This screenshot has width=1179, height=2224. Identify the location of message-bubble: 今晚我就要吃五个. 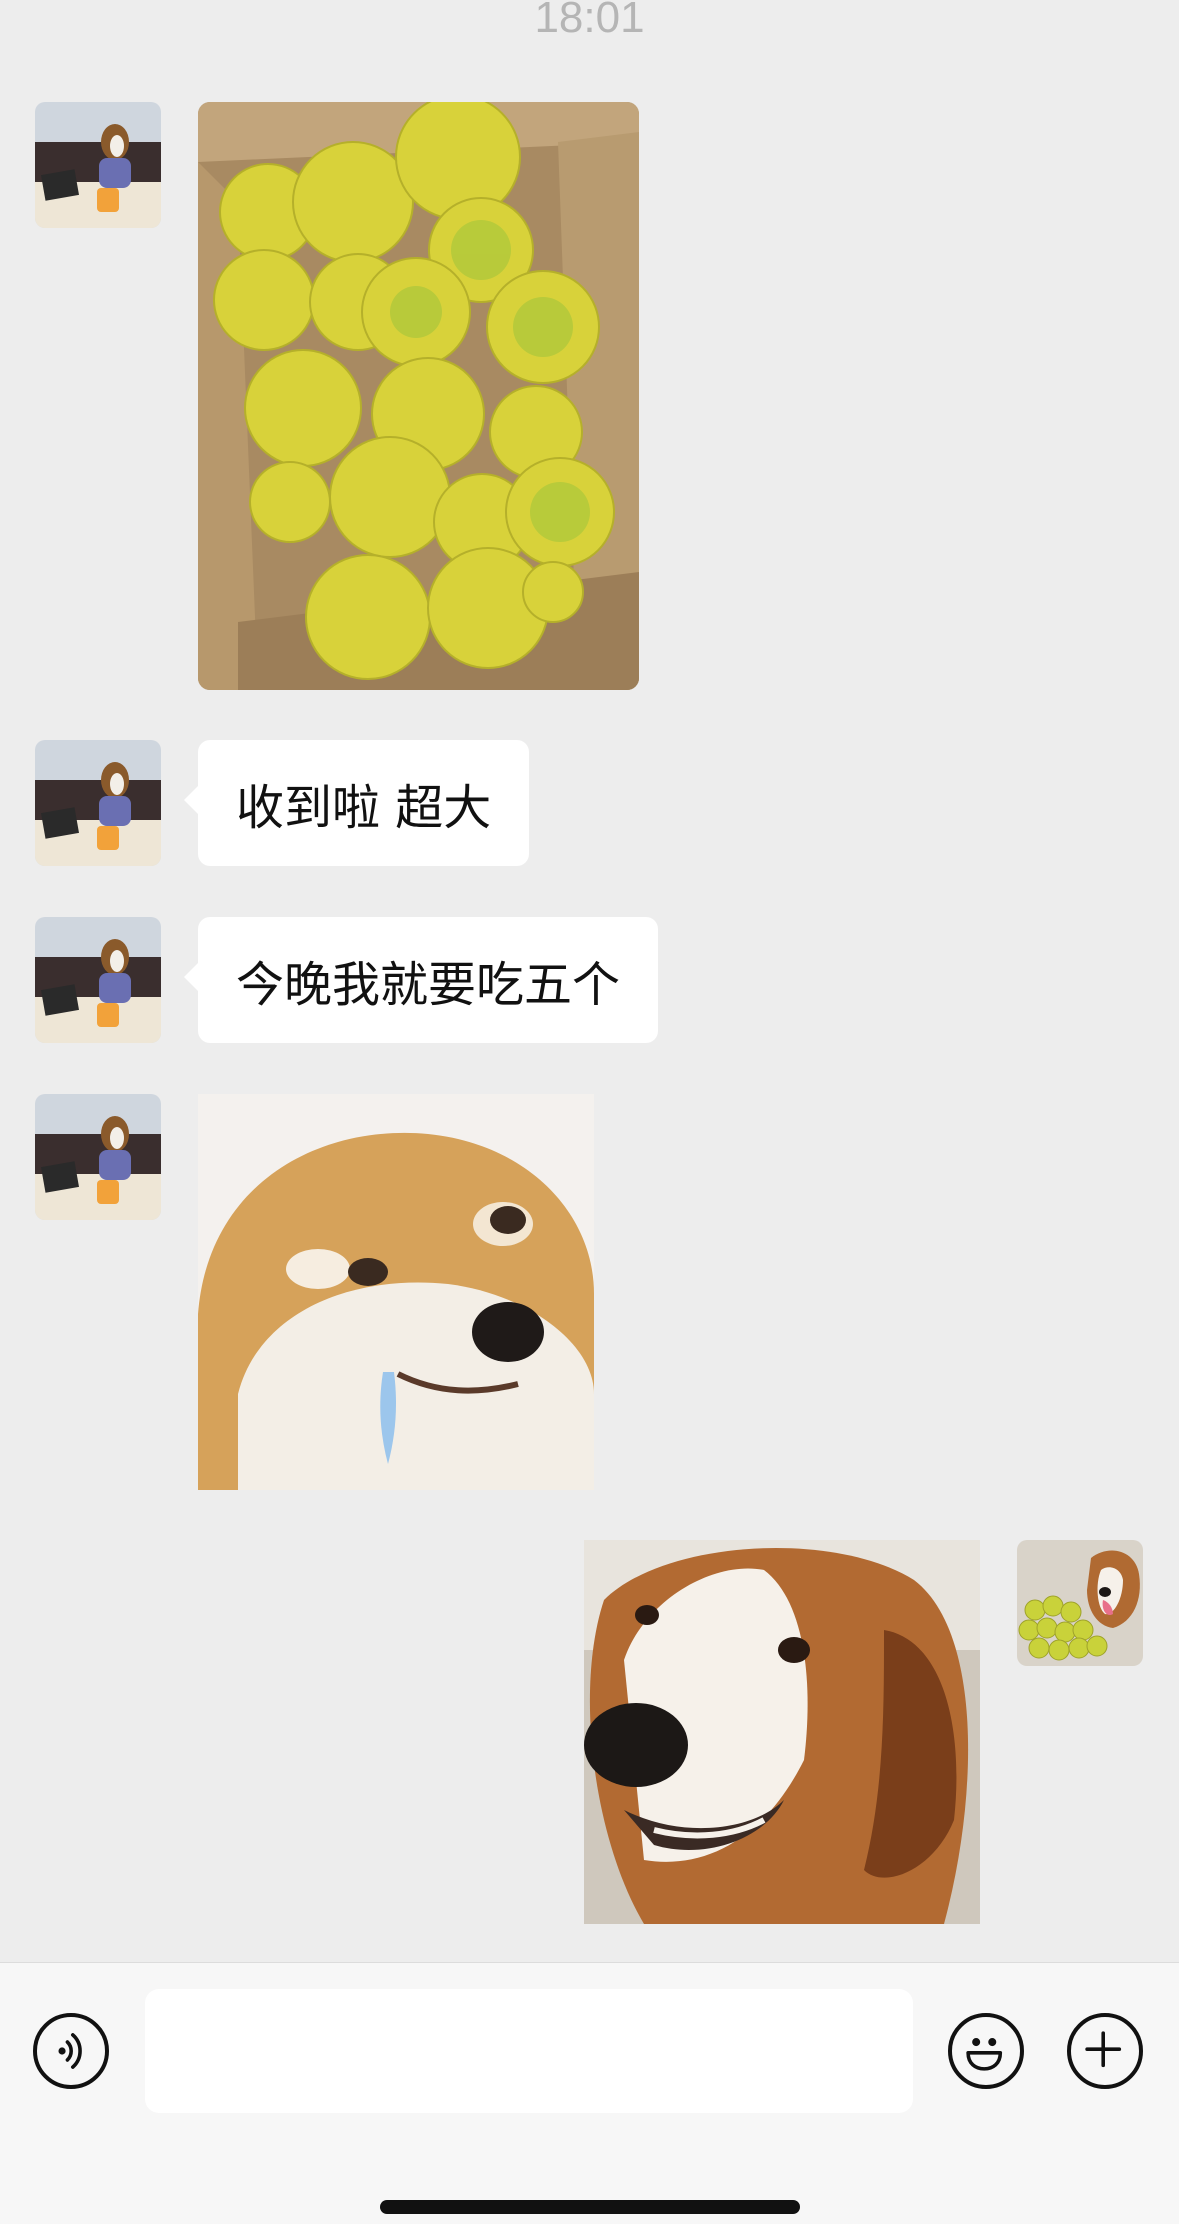
(421, 980).